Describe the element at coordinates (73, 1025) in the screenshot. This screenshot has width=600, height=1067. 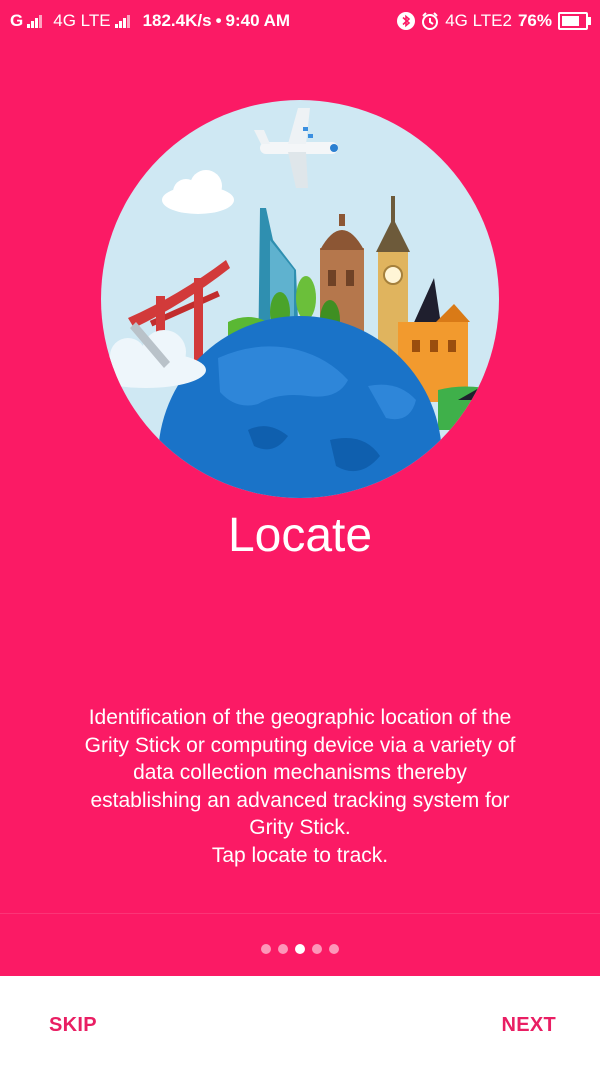
I see `skip-button: SKIP` at that location.